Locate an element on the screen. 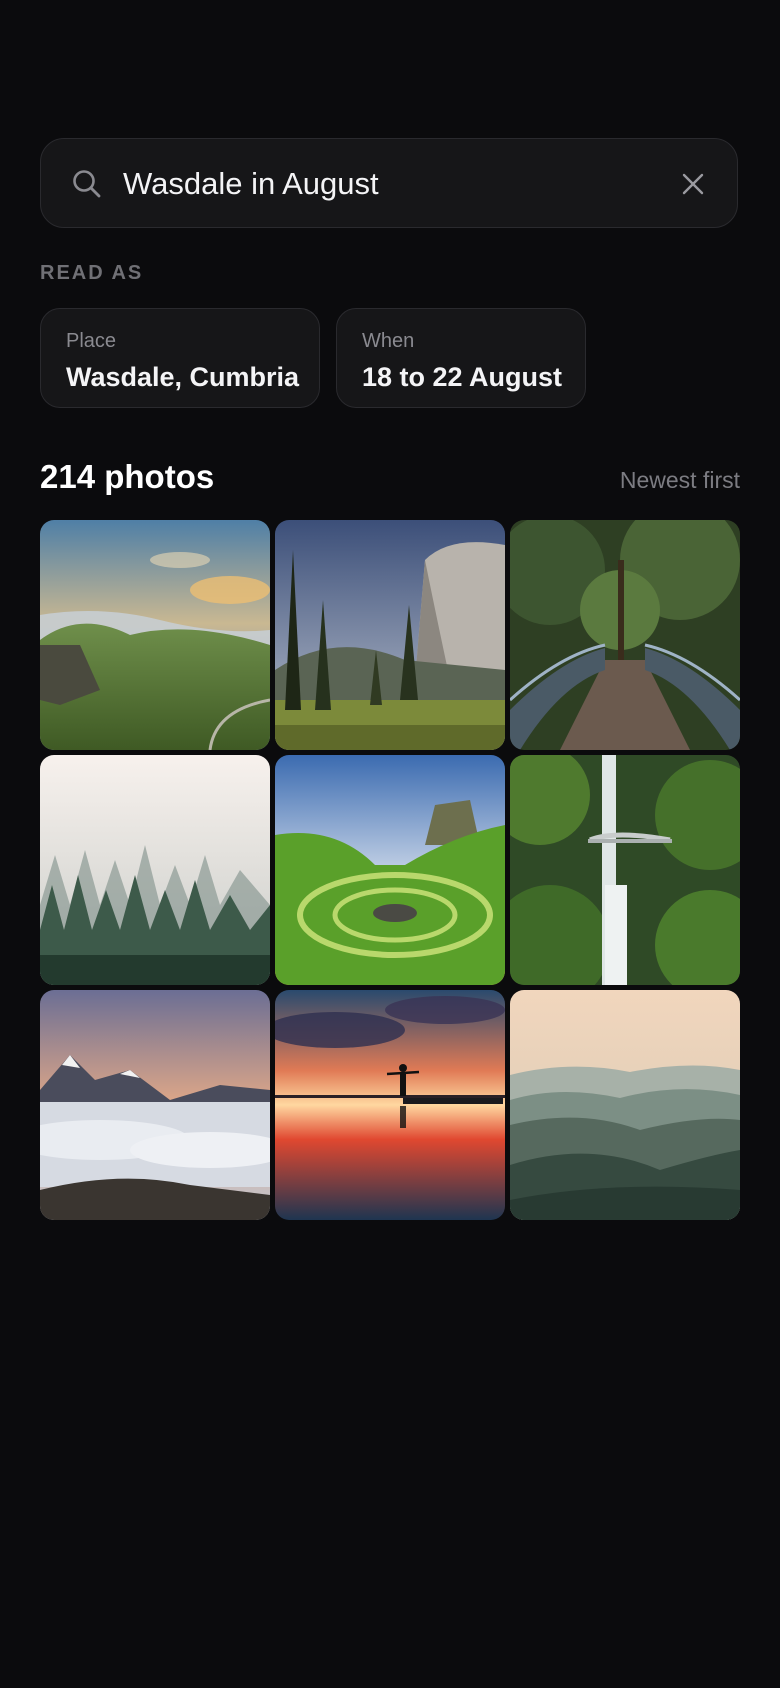 Image resolution: width=780 pixels, height=1688 pixels. when-chip: When 18 to 22 August is located at coordinates (461, 358).